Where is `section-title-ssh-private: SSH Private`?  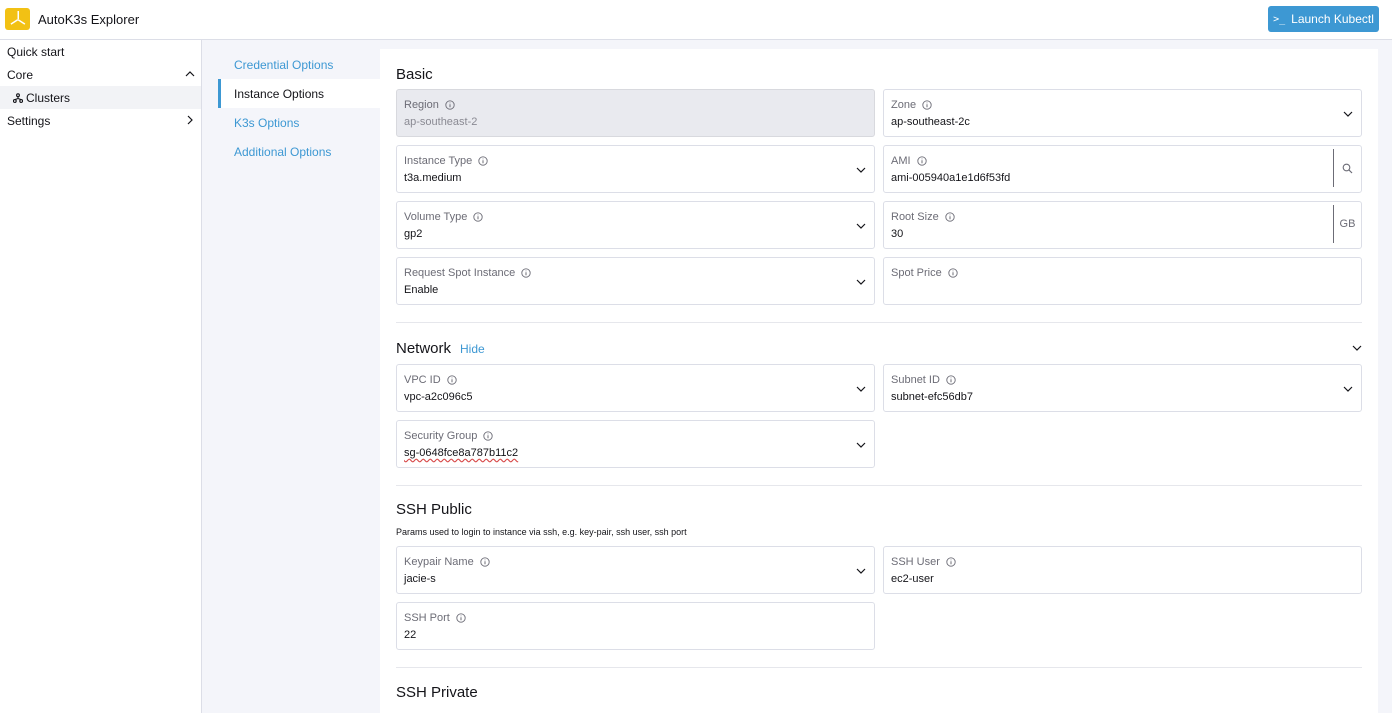 section-title-ssh-private: SSH Private is located at coordinates (437, 692).